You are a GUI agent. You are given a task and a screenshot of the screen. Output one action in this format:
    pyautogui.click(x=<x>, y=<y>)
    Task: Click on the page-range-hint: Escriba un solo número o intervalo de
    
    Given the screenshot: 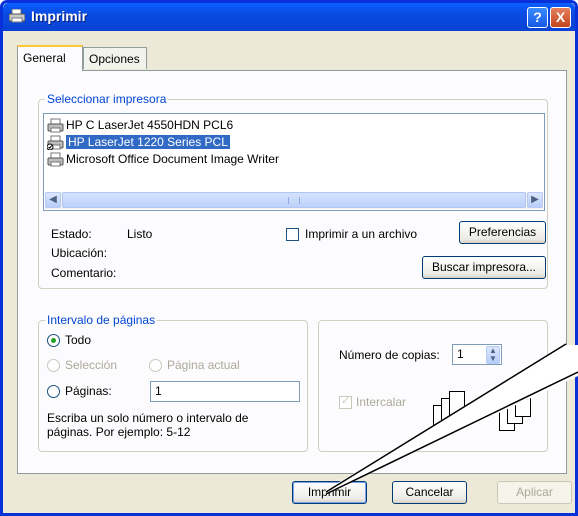 What is the action you would take?
    pyautogui.click(x=148, y=418)
    